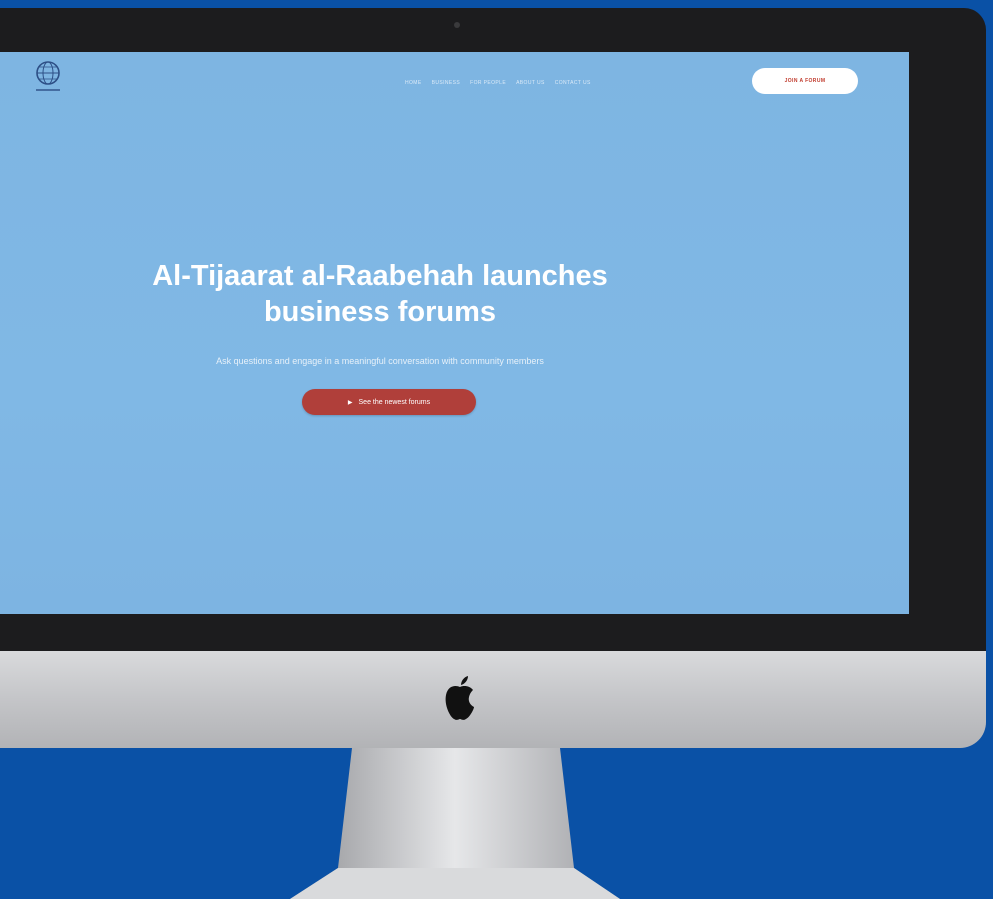 This screenshot has height=899, width=993. Describe the element at coordinates (805, 81) in the screenshot. I see `join-forum-button: JOIN A FORUM` at that location.